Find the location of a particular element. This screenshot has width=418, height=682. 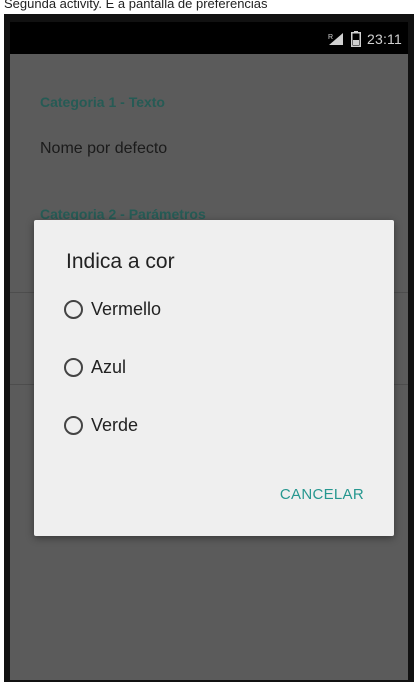

radio-option-verde: Verde is located at coordinates (101, 425).